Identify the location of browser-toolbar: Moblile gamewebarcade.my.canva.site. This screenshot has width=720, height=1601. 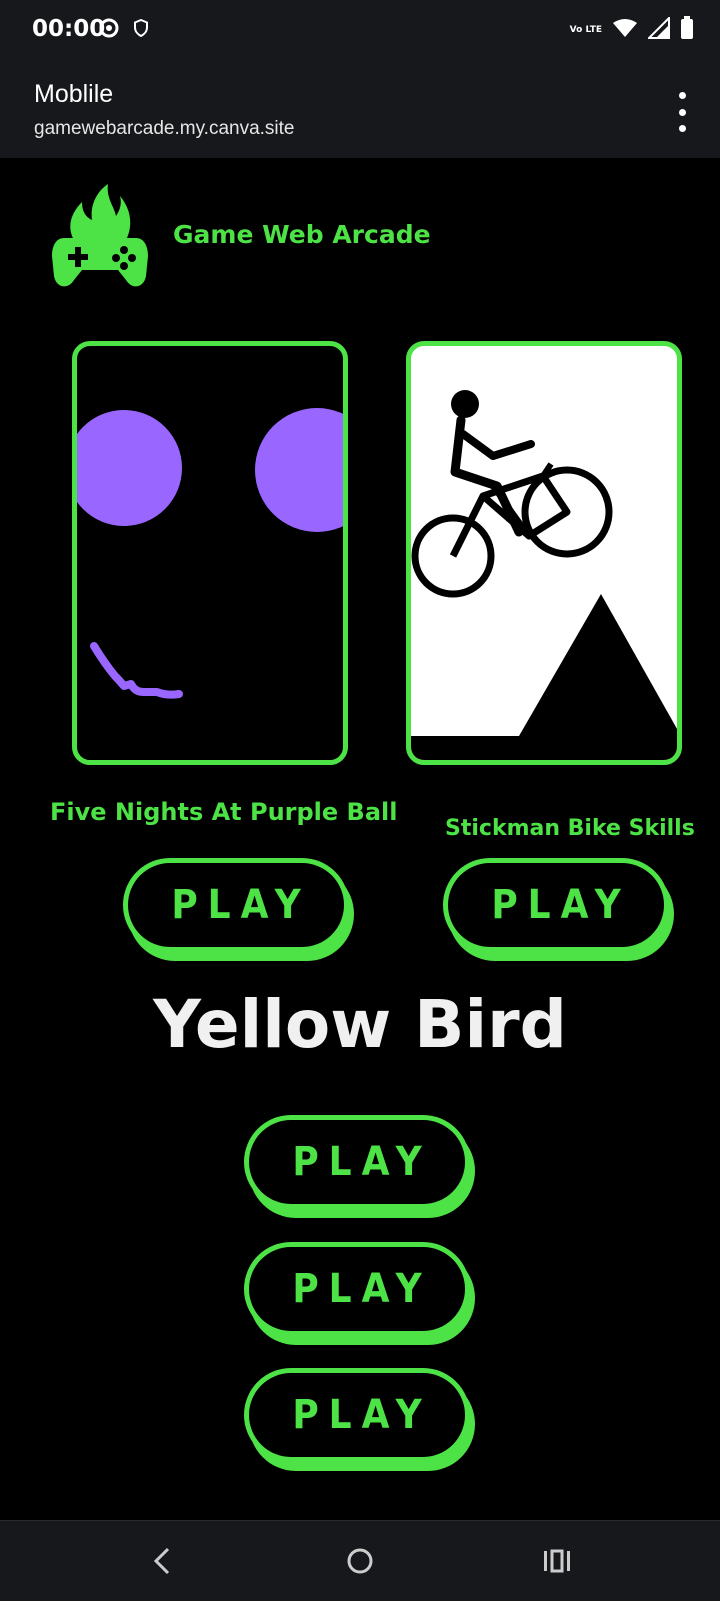
(360, 110).